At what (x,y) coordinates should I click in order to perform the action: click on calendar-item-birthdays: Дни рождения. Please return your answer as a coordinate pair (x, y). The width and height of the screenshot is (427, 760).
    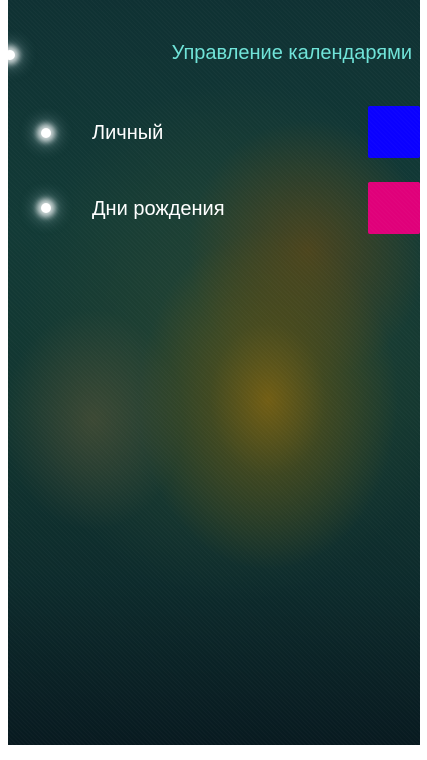
    Looking at the image, I should click on (214, 210).